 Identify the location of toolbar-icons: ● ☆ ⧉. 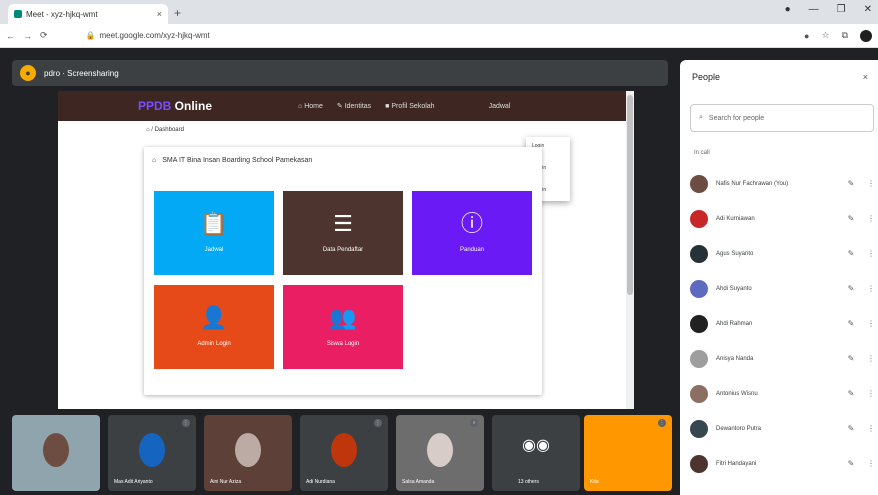
(838, 35).